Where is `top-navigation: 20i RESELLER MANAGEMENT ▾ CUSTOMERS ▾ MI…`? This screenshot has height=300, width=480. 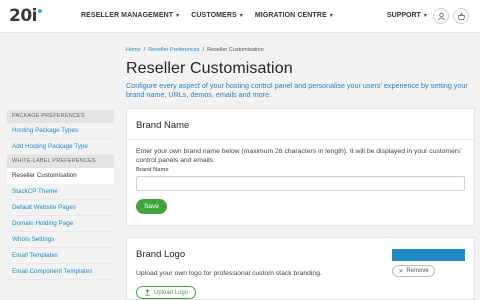 top-navigation: 20i RESELLER MANAGEMENT ▾ CUSTOMERS ▾ MI… is located at coordinates (240, 16).